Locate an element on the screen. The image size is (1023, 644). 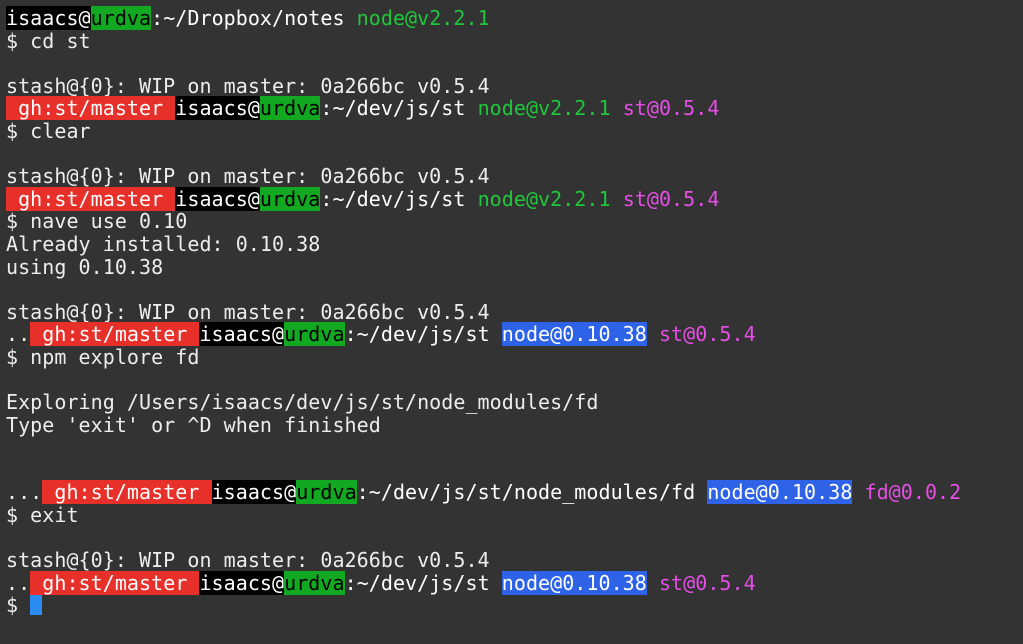
output-text: Type 'exit' or ^D when finished is located at coordinates (193, 424).